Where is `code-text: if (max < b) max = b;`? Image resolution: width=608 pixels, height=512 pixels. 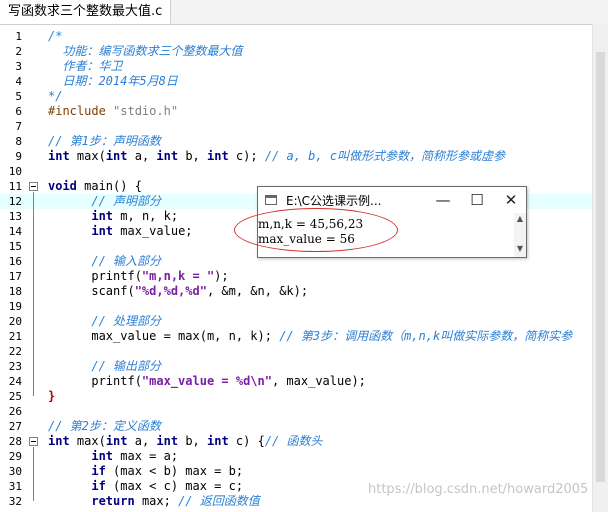
code-text: if (max < b) max = b; is located at coordinates (145, 471).